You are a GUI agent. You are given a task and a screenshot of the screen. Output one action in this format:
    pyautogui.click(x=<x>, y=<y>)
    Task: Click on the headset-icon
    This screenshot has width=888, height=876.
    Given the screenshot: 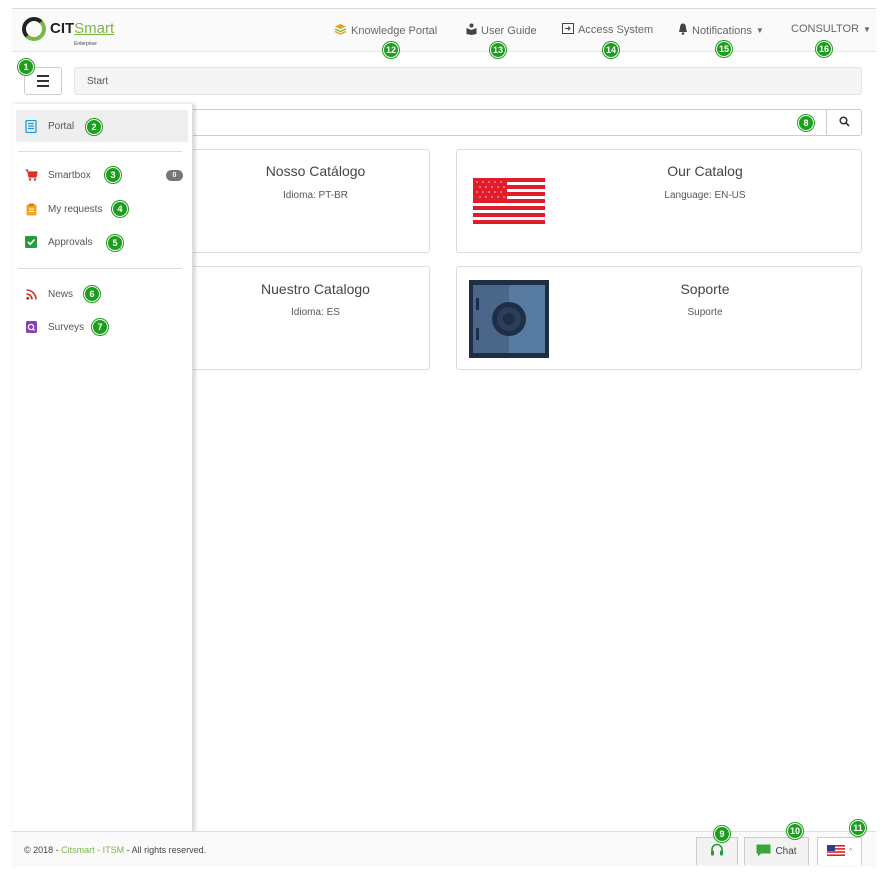 What is the action you would take?
    pyautogui.click(x=717, y=851)
    